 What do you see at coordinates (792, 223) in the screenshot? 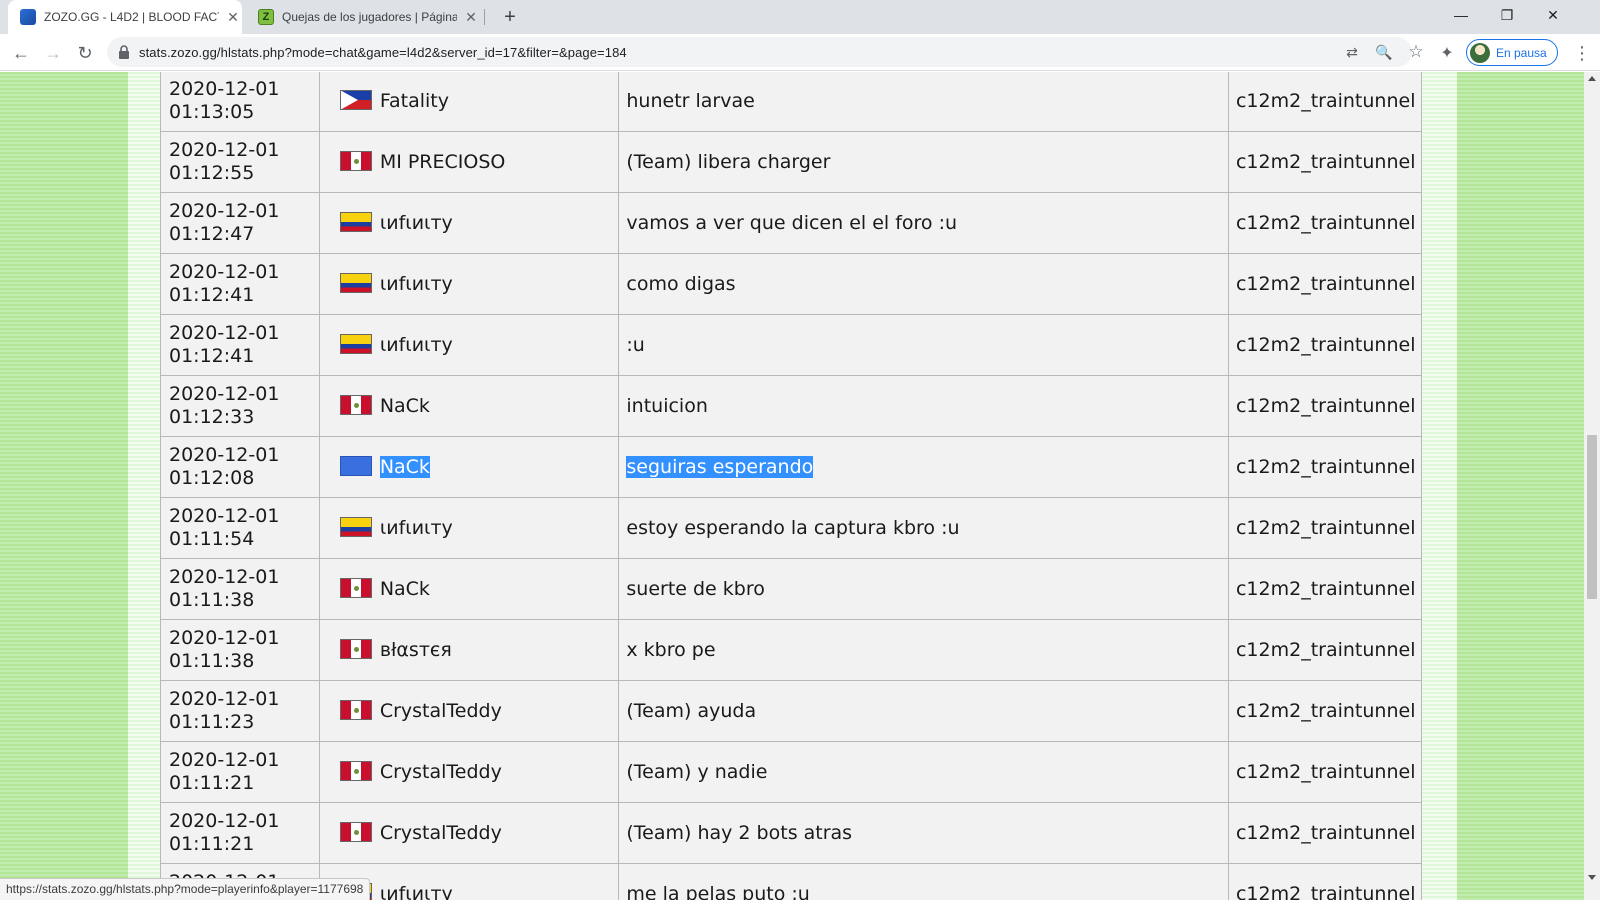
I see `message-text: vamos a ver que dicen el el foro :u` at bounding box center [792, 223].